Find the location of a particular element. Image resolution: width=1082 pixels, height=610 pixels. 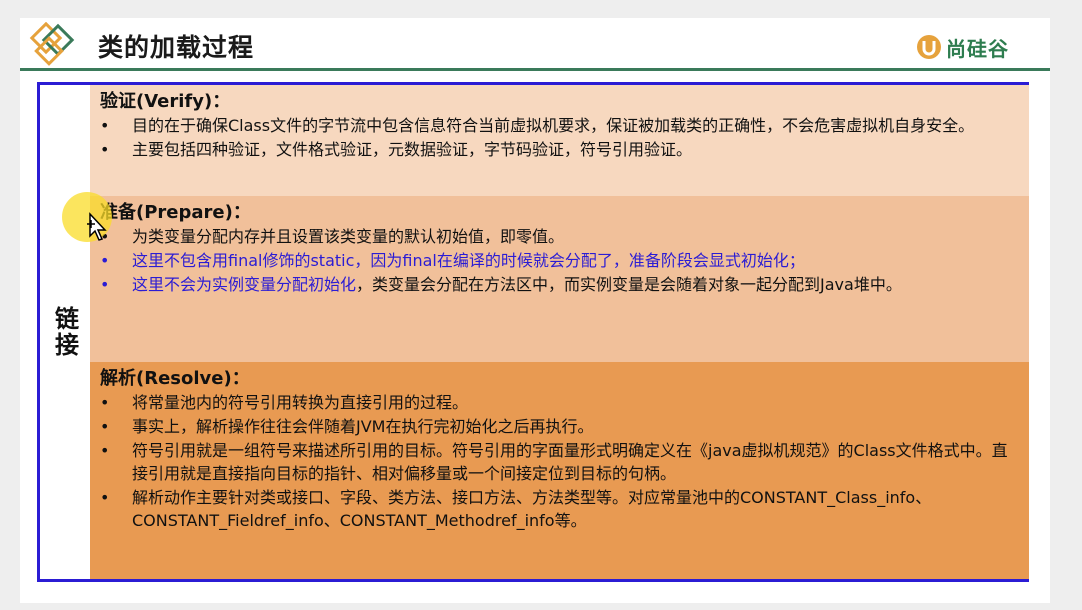

list-item: • 将常量池内的符号引用转换为直接引用的过程。 is located at coordinates (284, 402).